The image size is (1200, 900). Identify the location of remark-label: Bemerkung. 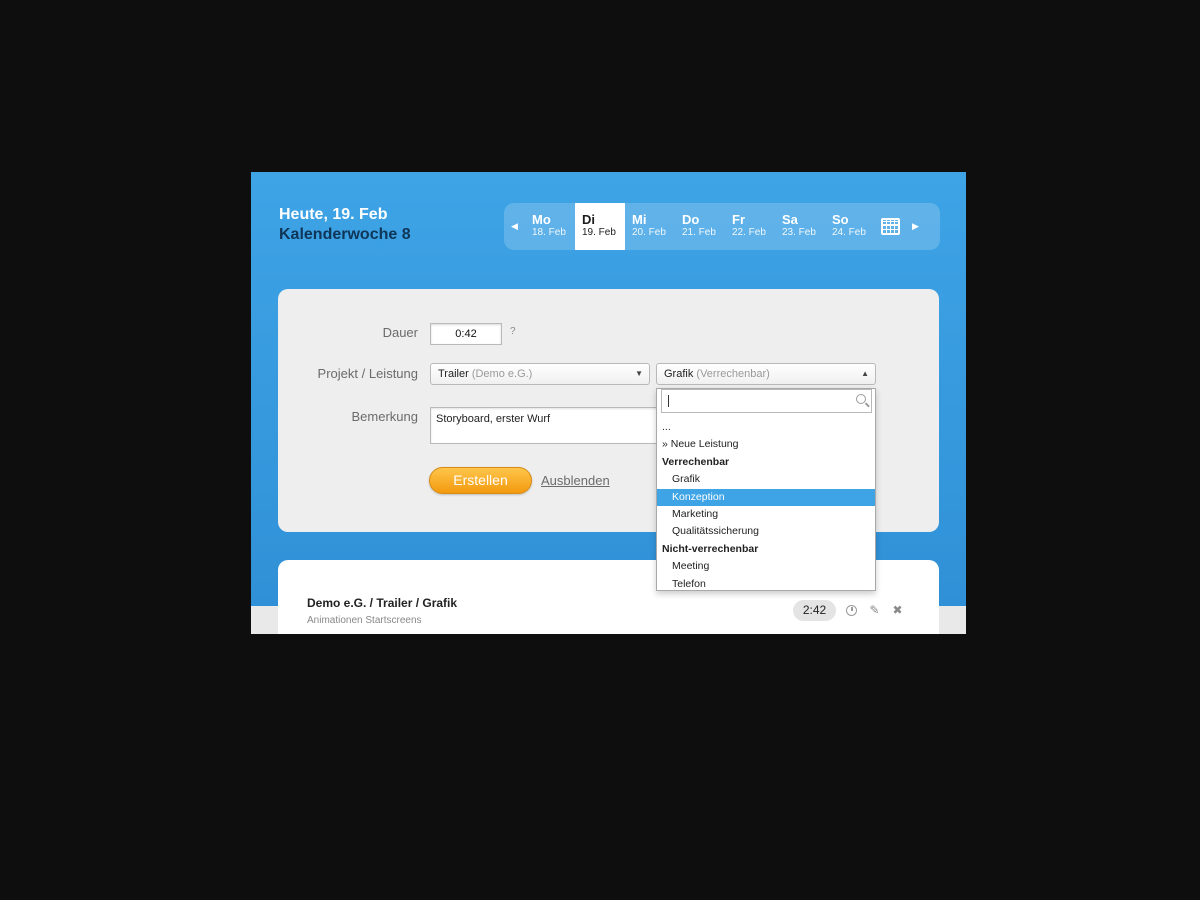
(384, 416).